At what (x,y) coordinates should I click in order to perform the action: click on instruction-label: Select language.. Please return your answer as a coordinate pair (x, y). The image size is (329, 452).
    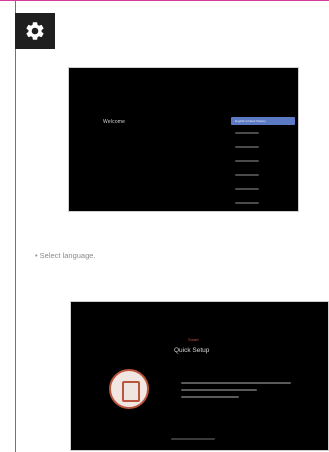
    Looking at the image, I should click on (67, 255).